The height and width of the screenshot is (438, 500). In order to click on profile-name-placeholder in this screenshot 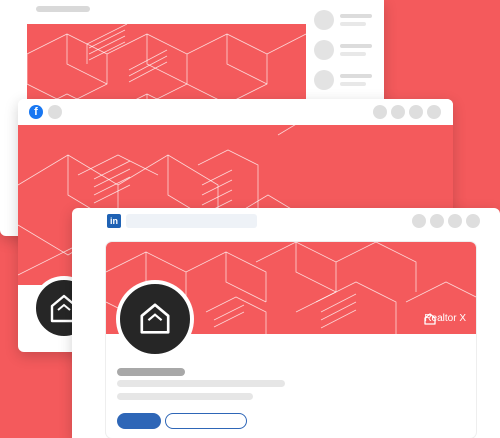, I will do `click(151, 372)`.